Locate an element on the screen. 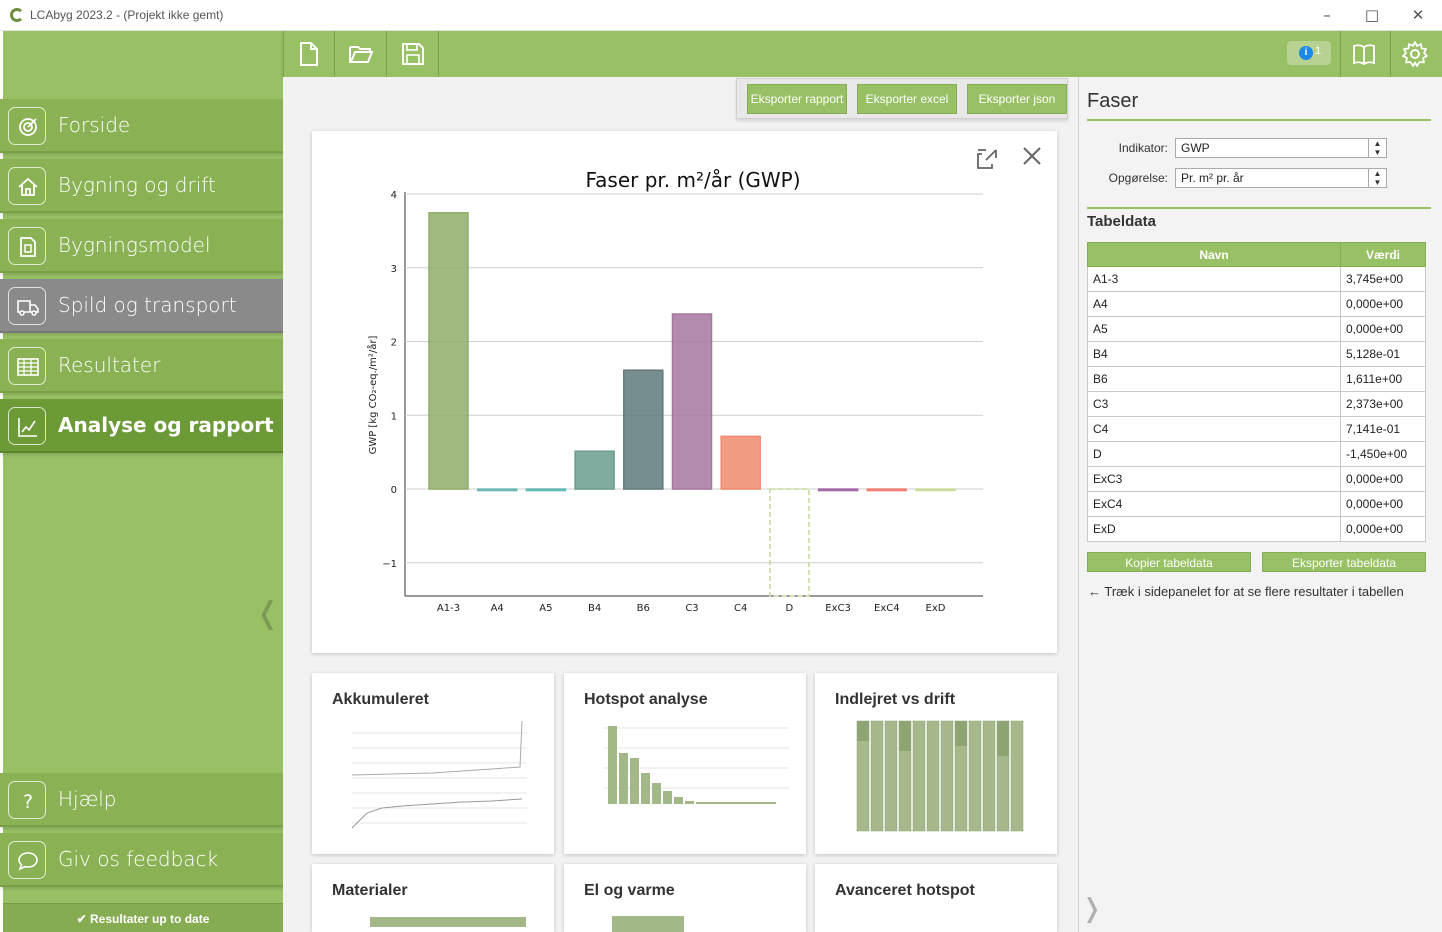  table-row: ExD 0,000e+00 is located at coordinates (1256, 529).